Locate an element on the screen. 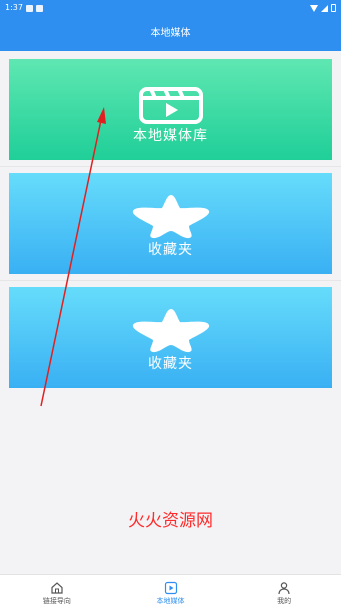 The height and width of the screenshot is (606, 341). signal-icon is located at coordinates (324, 8).